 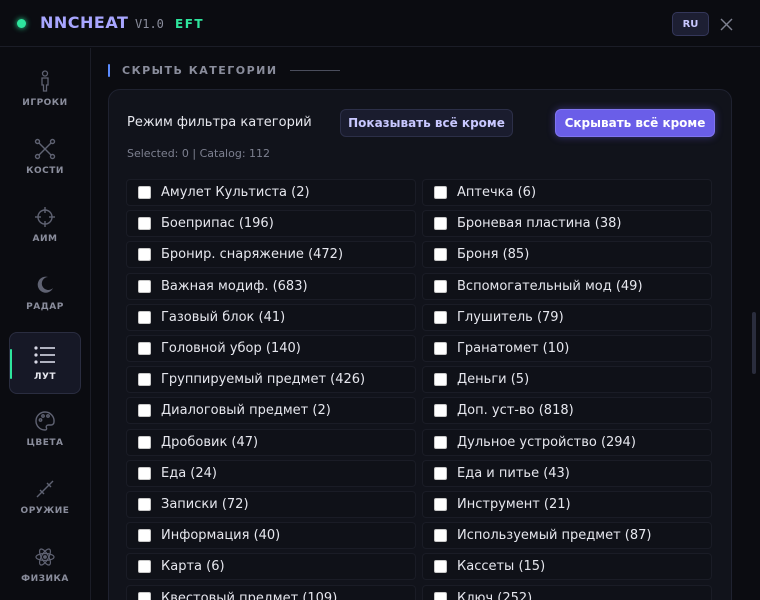 I want to click on category-label: Вспомогательный мод (49), so click(x=550, y=286).